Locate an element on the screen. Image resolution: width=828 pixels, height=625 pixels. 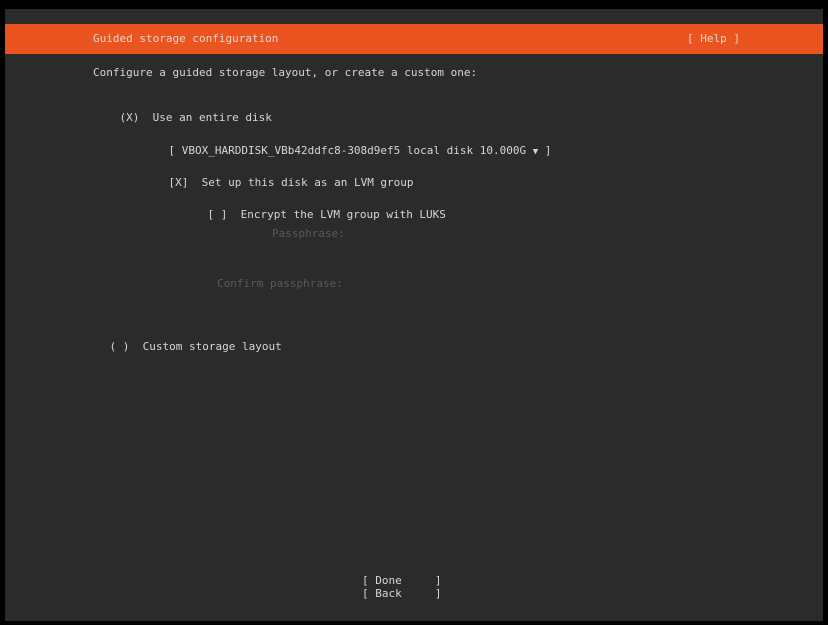
encrypt-checkbox: [ ] is located at coordinates (218, 214).